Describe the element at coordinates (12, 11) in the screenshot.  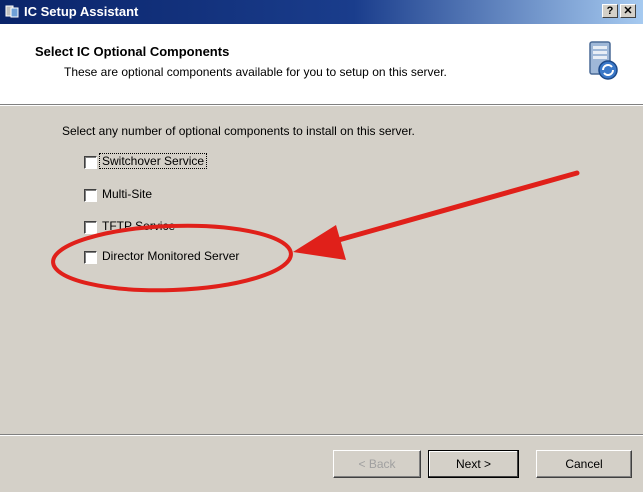
I see `app-icon` at that location.